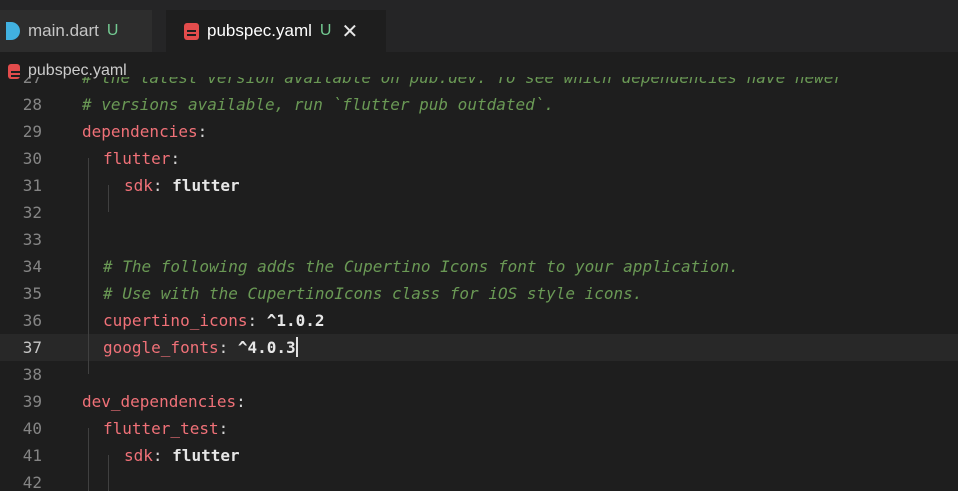 The height and width of the screenshot is (491, 958). What do you see at coordinates (32, 455) in the screenshot?
I see `line-number: 41` at bounding box center [32, 455].